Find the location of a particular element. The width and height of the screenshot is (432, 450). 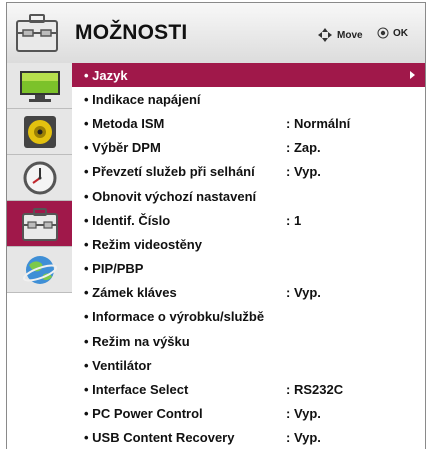

menu-header: MOŽNOSTI Move OK is located at coordinates (216, 33).